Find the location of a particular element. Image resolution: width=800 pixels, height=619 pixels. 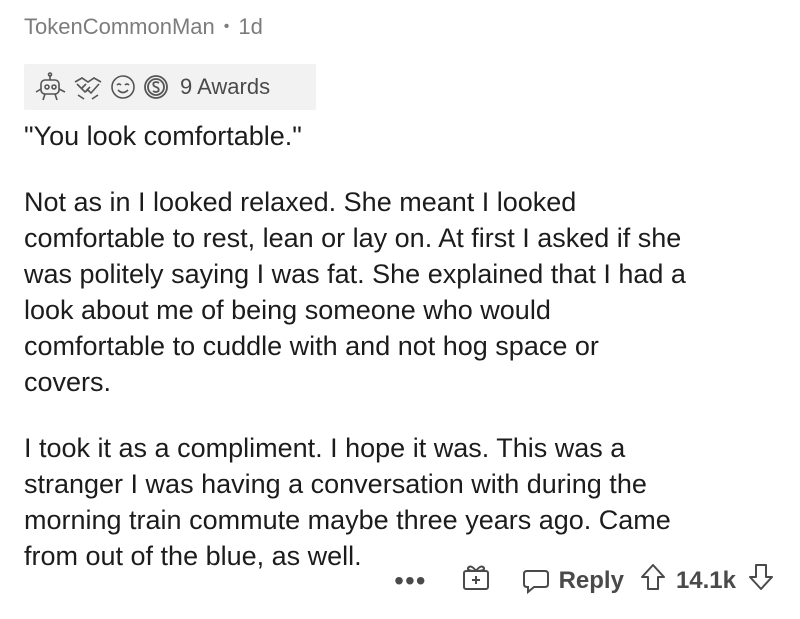

comment-line: look about me of being someone who would is located at coordinates (287, 310).